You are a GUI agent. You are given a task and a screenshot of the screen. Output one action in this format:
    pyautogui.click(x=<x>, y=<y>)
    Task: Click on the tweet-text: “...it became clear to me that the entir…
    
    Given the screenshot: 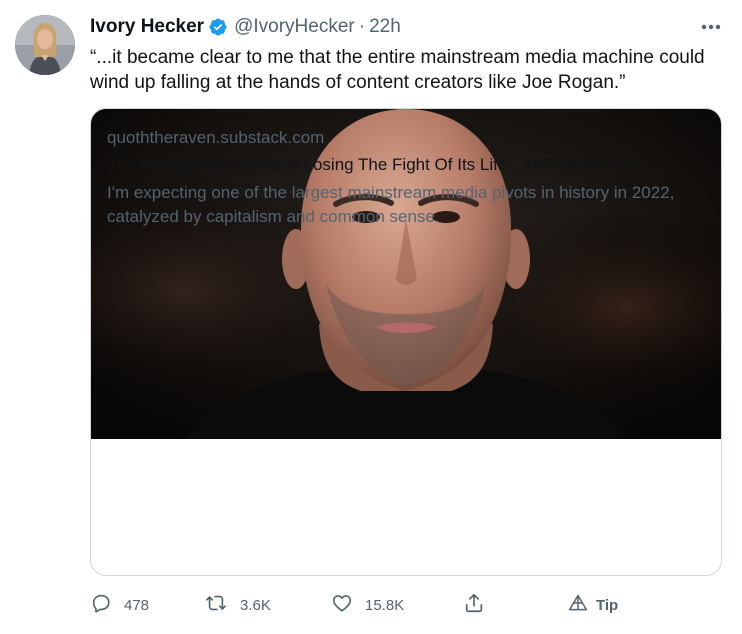 What is the action you would take?
    pyautogui.click(x=397, y=70)
    